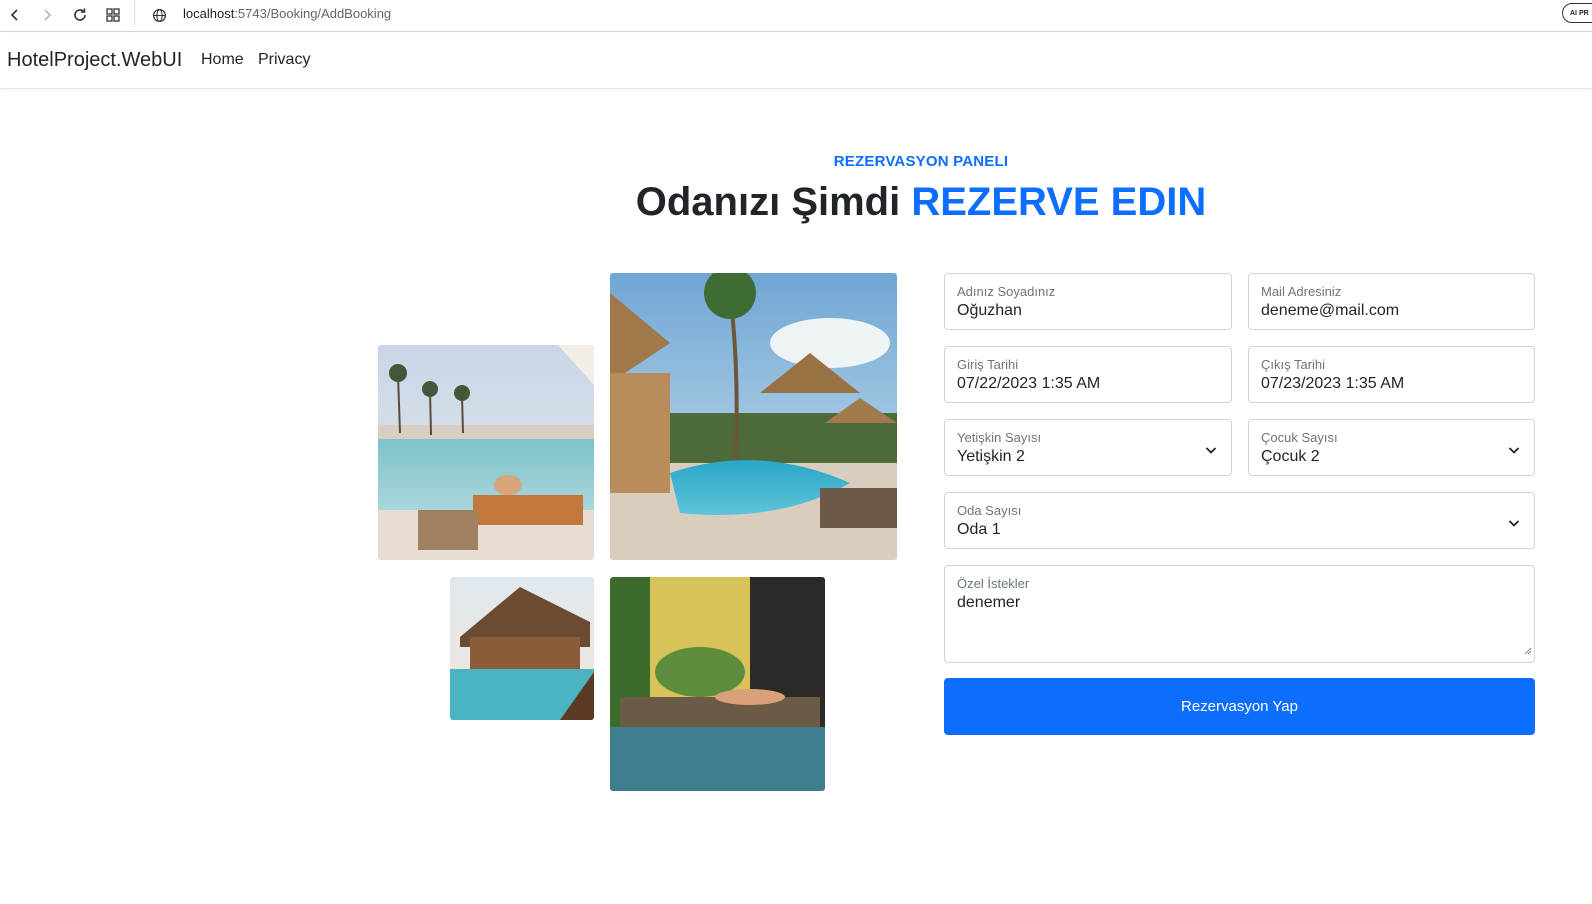 The height and width of the screenshot is (904, 1592). I want to click on nav-link-privacy: Privacy, so click(284, 60).